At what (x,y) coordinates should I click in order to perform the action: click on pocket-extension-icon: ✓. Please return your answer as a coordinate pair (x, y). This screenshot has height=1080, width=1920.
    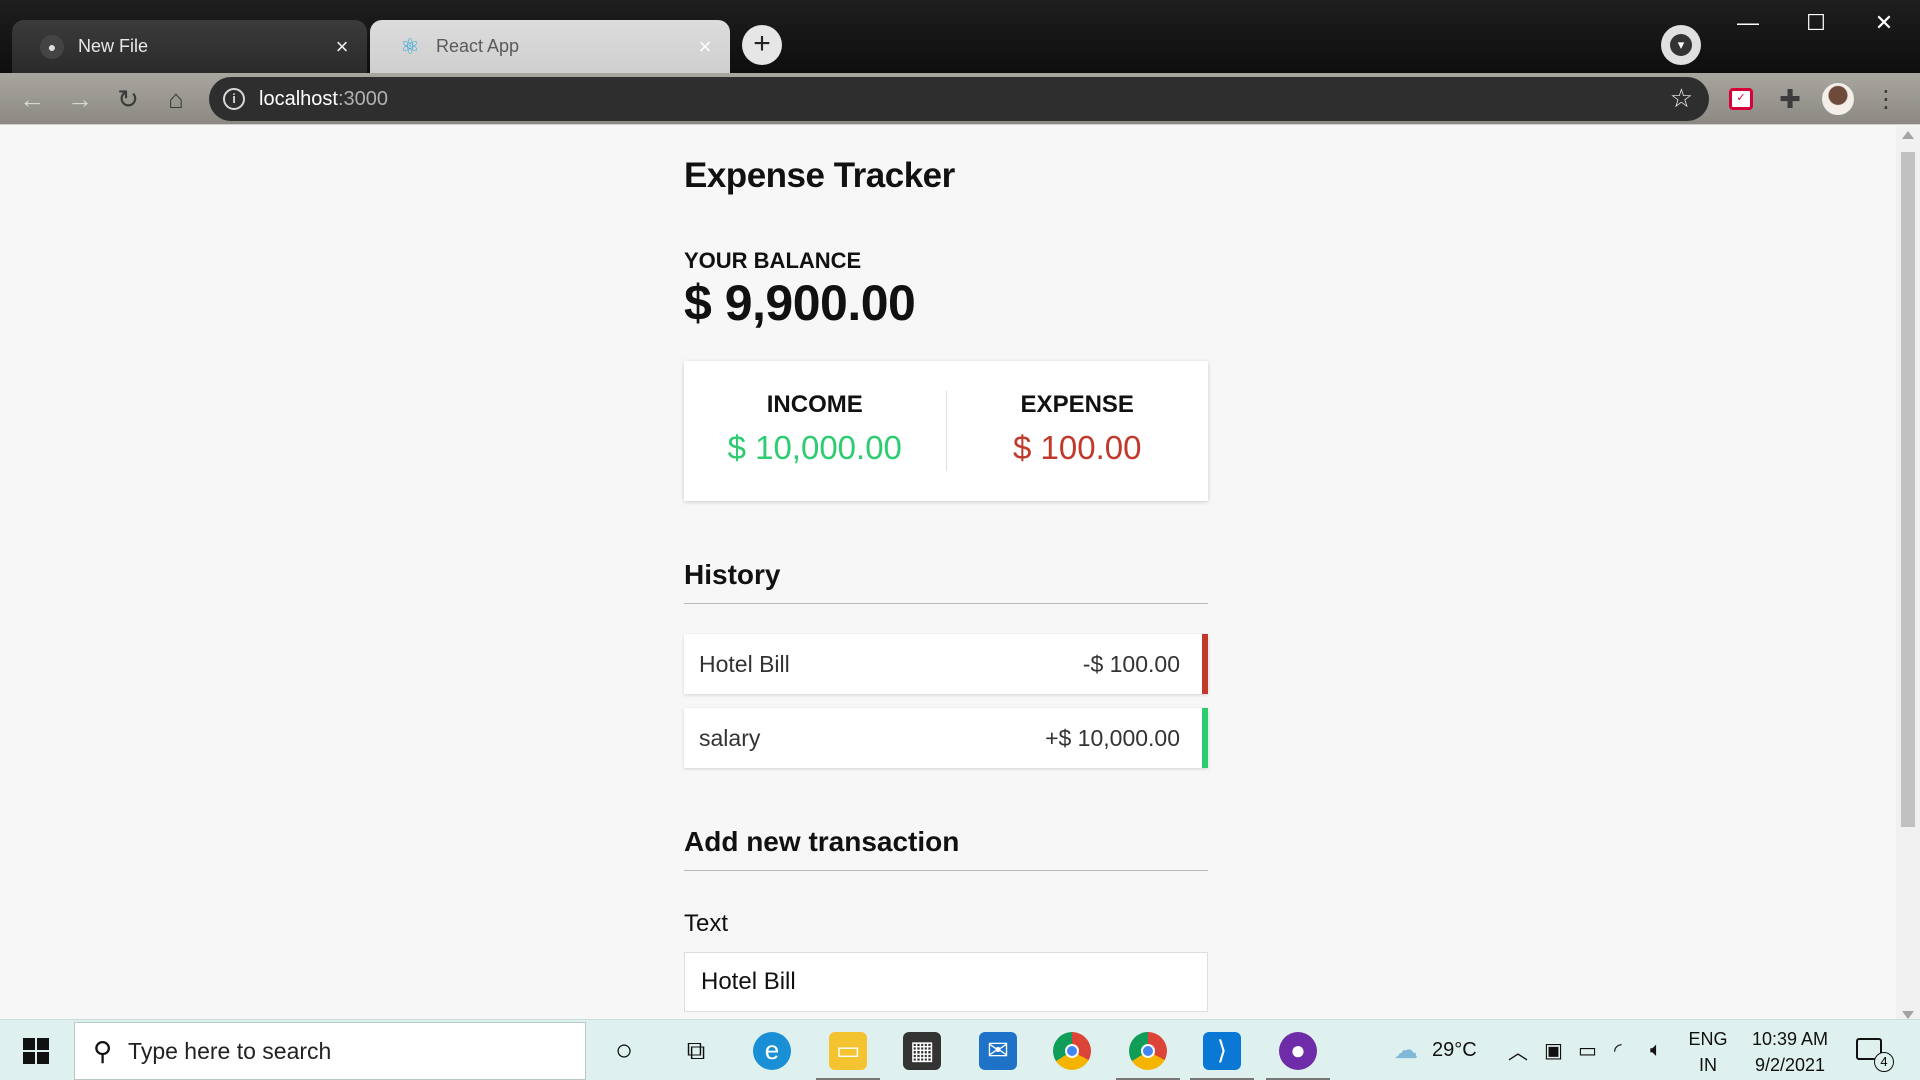
    Looking at the image, I should click on (1741, 99).